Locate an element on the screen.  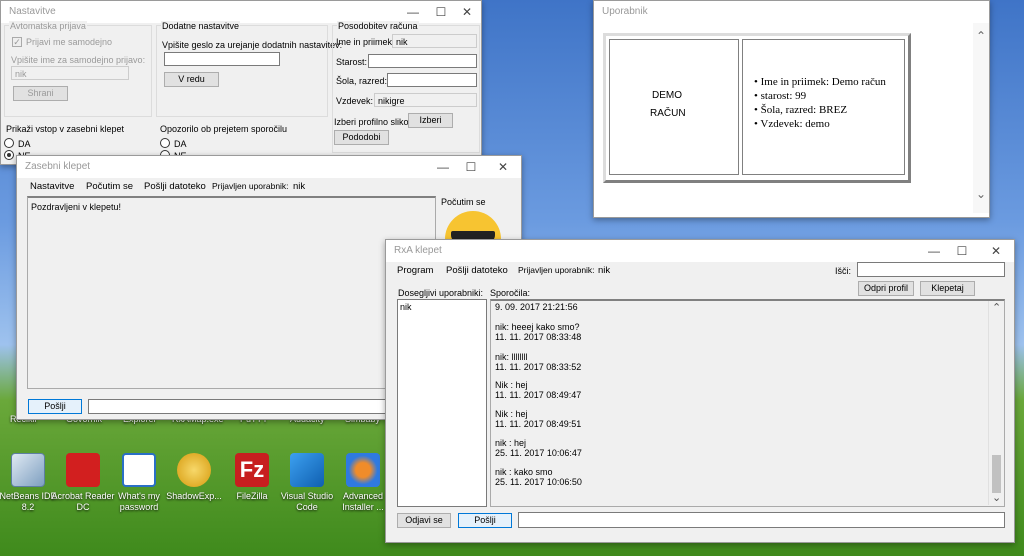
extra-settings-heading: Dodatne nastavitve is located at coordinates (201, 26).